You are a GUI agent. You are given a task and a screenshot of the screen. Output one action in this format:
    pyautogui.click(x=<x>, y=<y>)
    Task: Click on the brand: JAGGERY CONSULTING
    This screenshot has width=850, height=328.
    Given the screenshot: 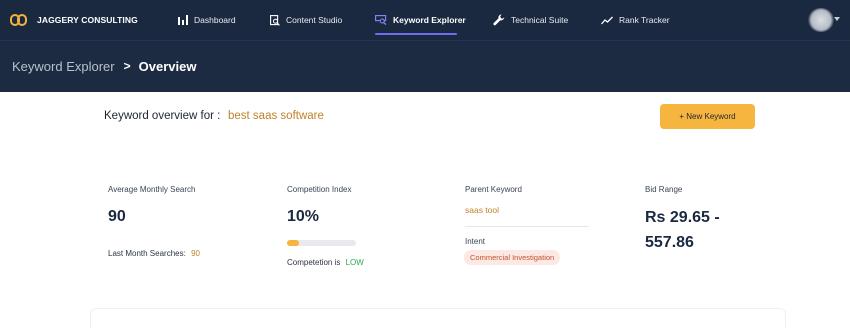 What is the action you would take?
    pyautogui.click(x=74, y=20)
    